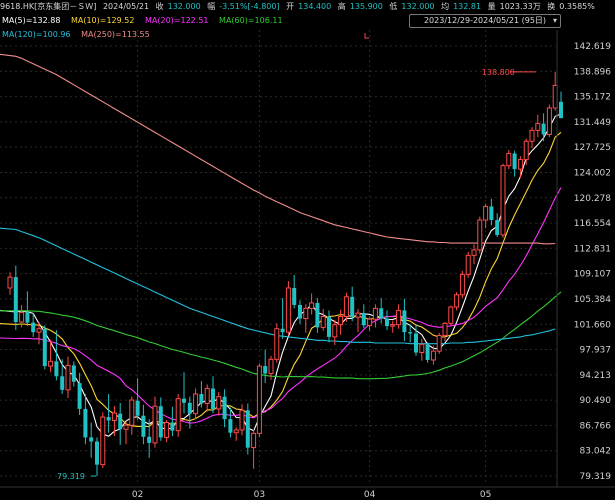 The image size is (615, 500). Describe the element at coordinates (592, 173) in the screenshot. I see `y-tick-label: 124.002` at that location.